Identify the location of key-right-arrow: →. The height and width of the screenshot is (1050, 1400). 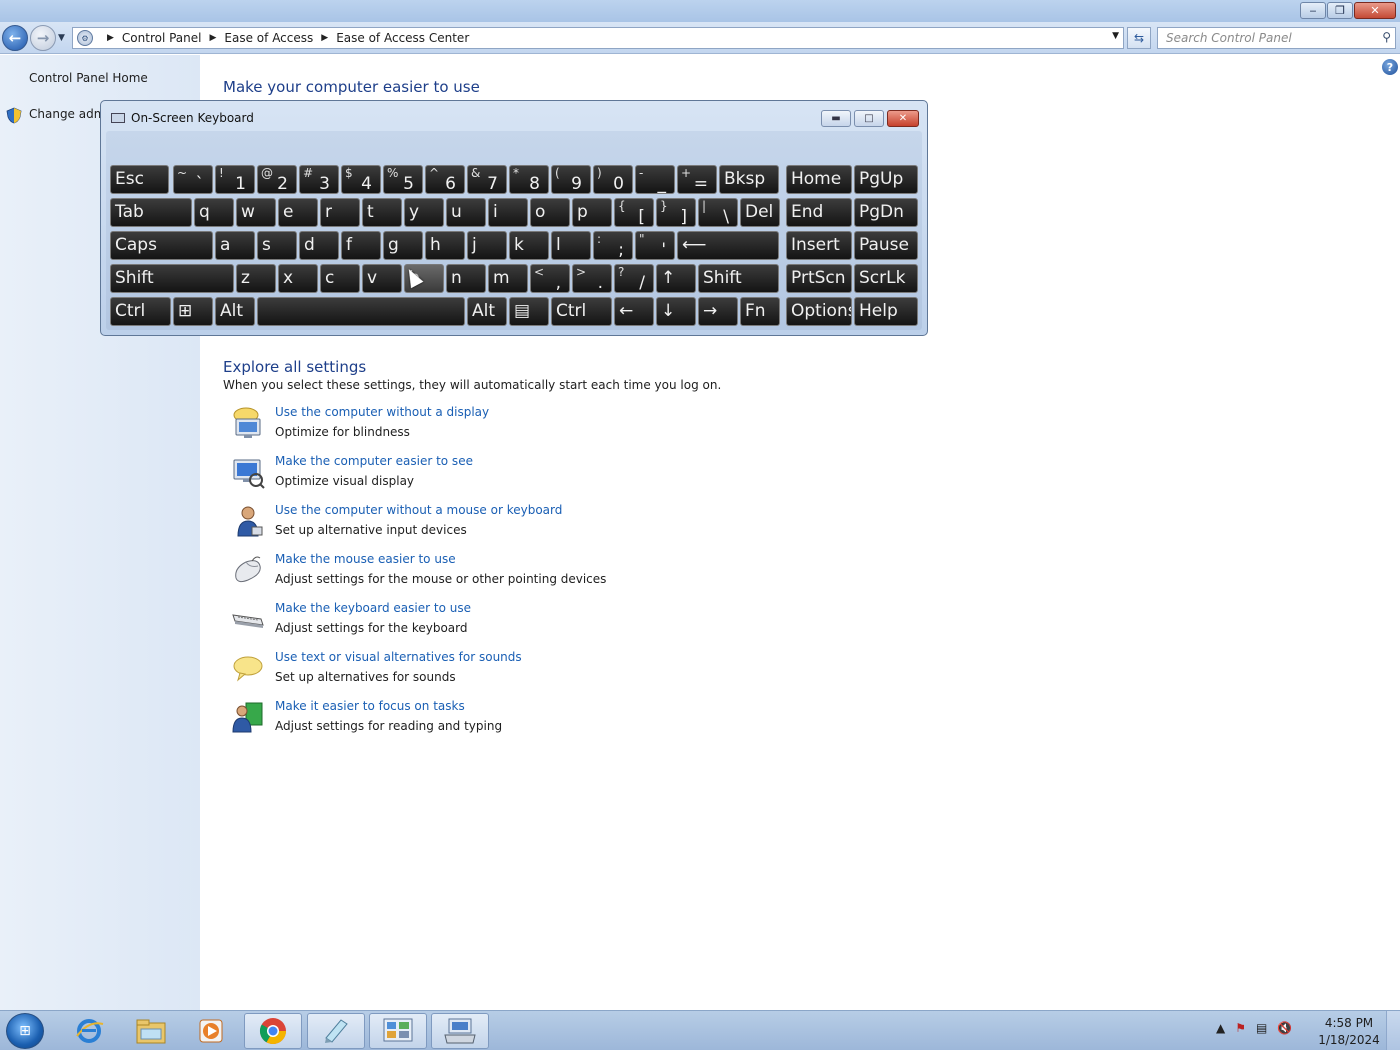
(718, 311).